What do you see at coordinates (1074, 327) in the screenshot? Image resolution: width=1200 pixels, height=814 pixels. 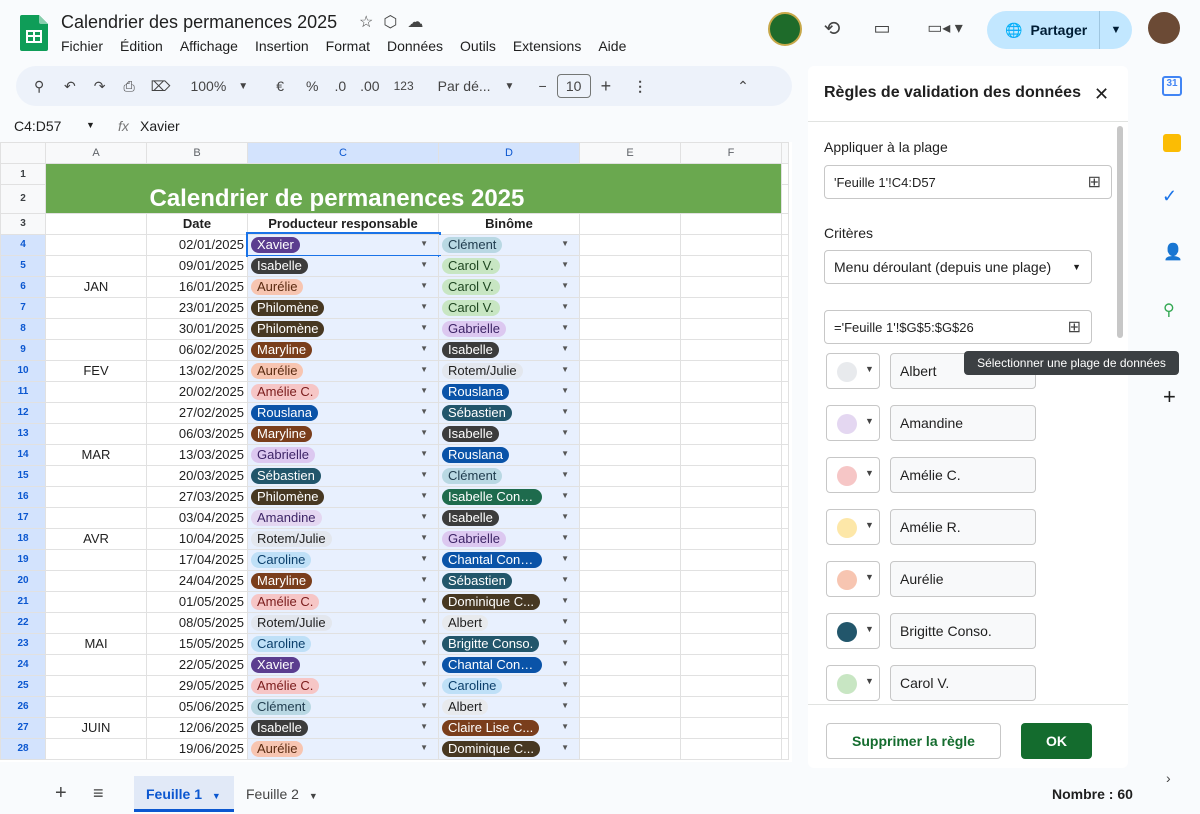 I see `select-range-icon: ⊞` at bounding box center [1074, 327].